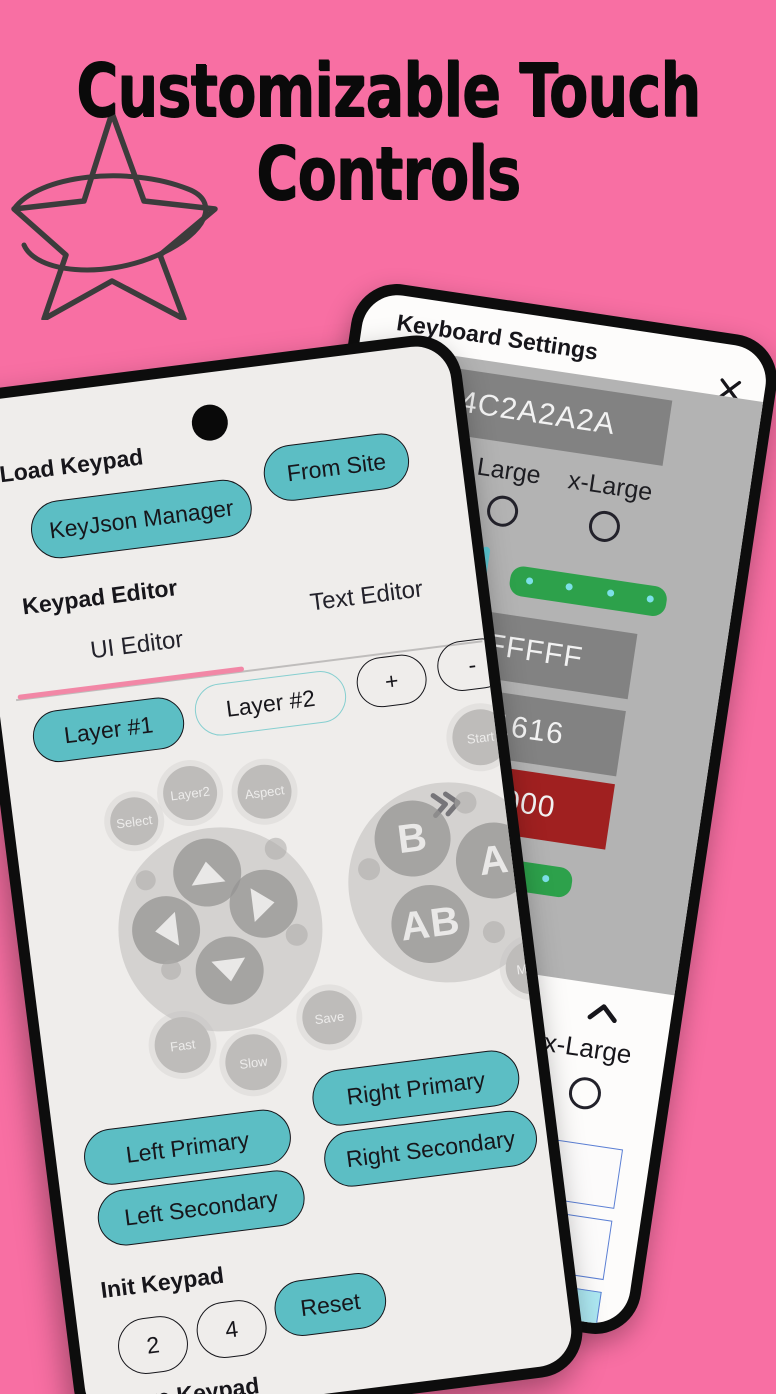 The image size is (776, 1394). Describe the element at coordinates (162, 1282) in the screenshot. I see `section-heading-init-keypad: Init Keypad` at that location.